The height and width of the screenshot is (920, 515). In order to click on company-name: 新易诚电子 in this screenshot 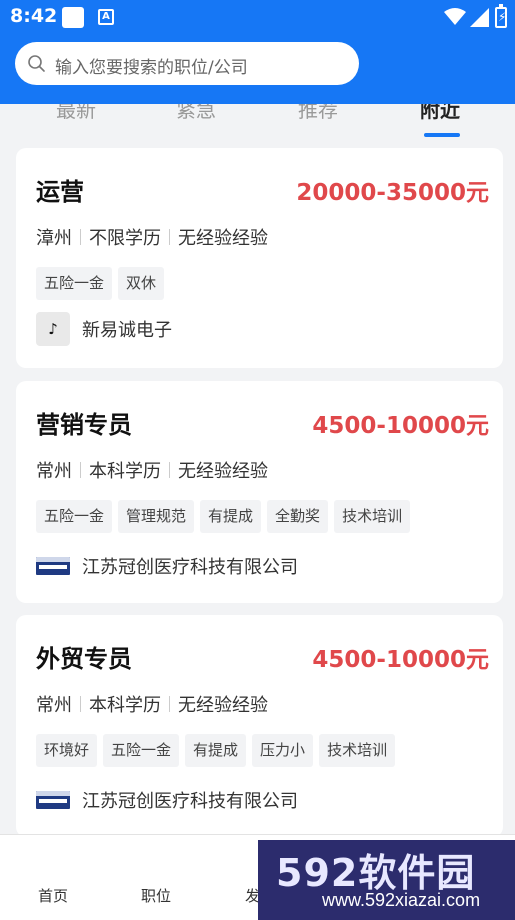, I will do `click(127, 330)`.